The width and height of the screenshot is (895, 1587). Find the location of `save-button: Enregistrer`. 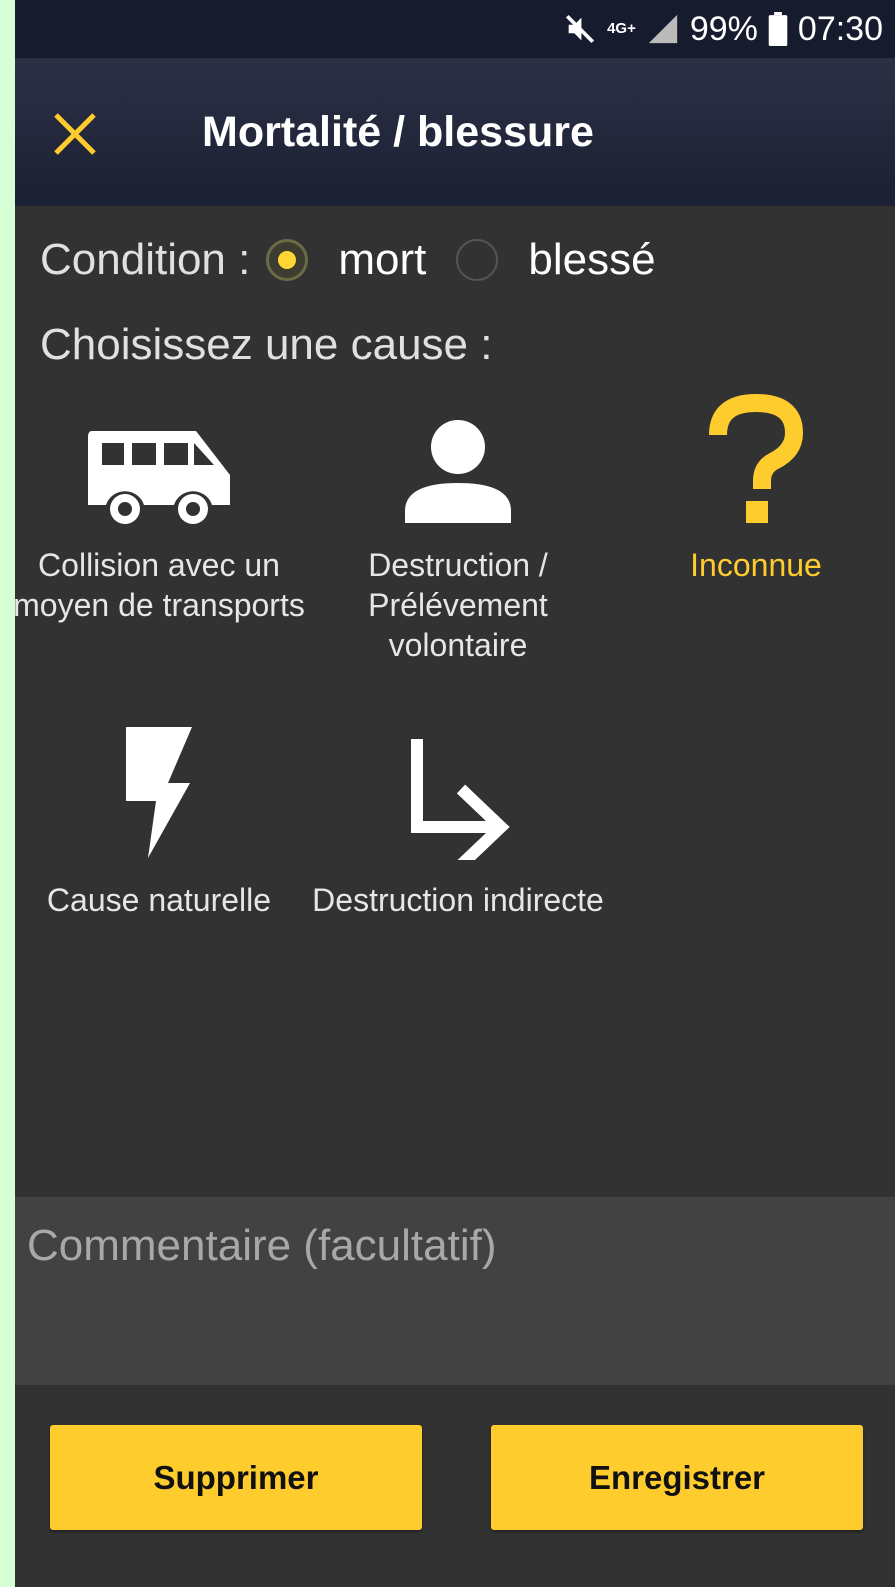

save-button: Enregistrer is located at coordinates (677, 1477).